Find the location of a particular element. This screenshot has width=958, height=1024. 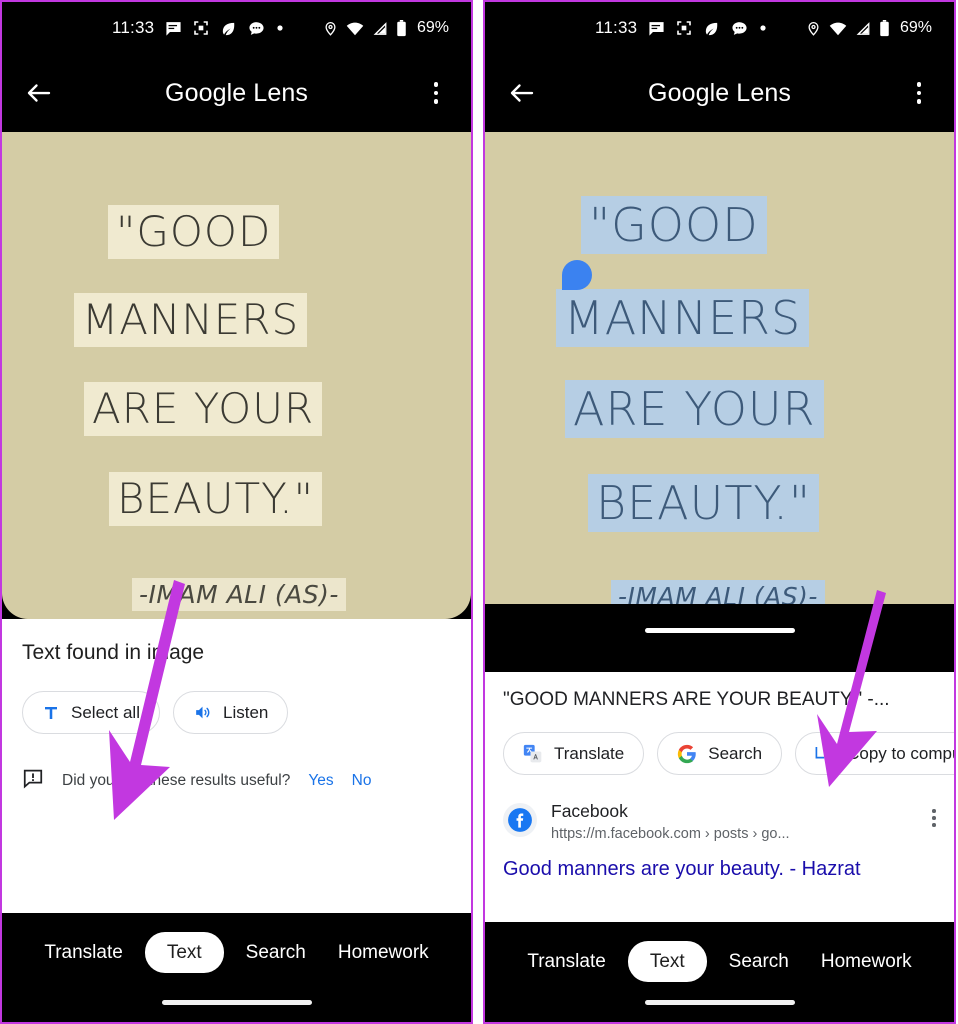

feedback-no-button: No is located at coordinates (362, 781).